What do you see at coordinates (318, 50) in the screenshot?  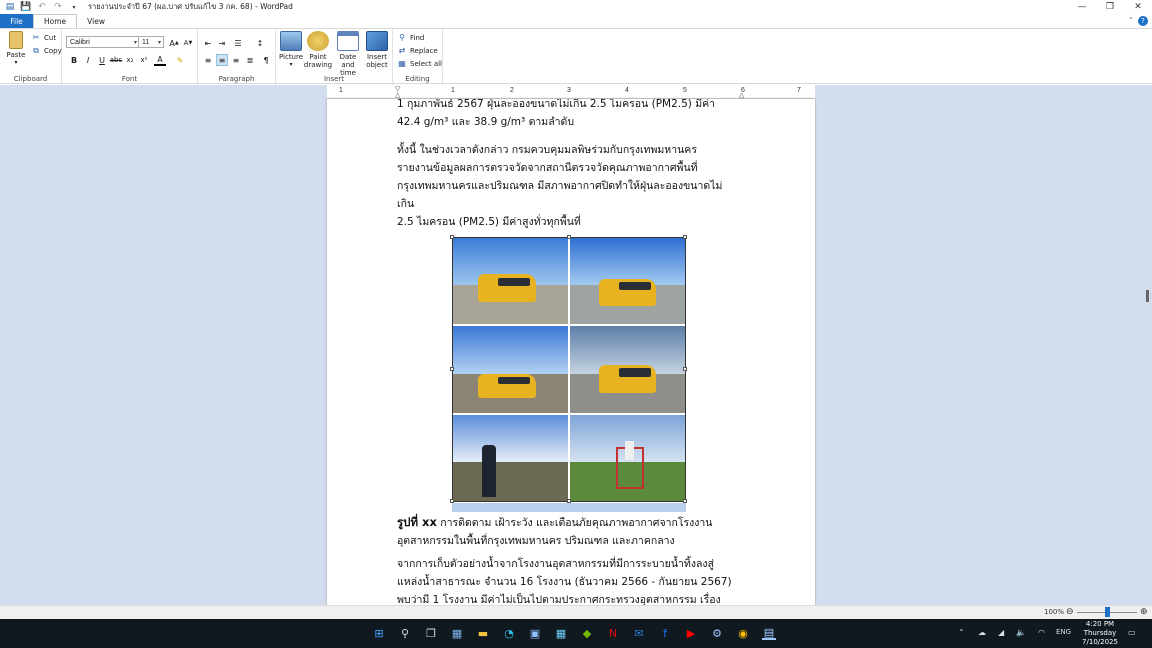 I see `paint-drawing-button: Paint drawing` at bounding box center [318, 50].